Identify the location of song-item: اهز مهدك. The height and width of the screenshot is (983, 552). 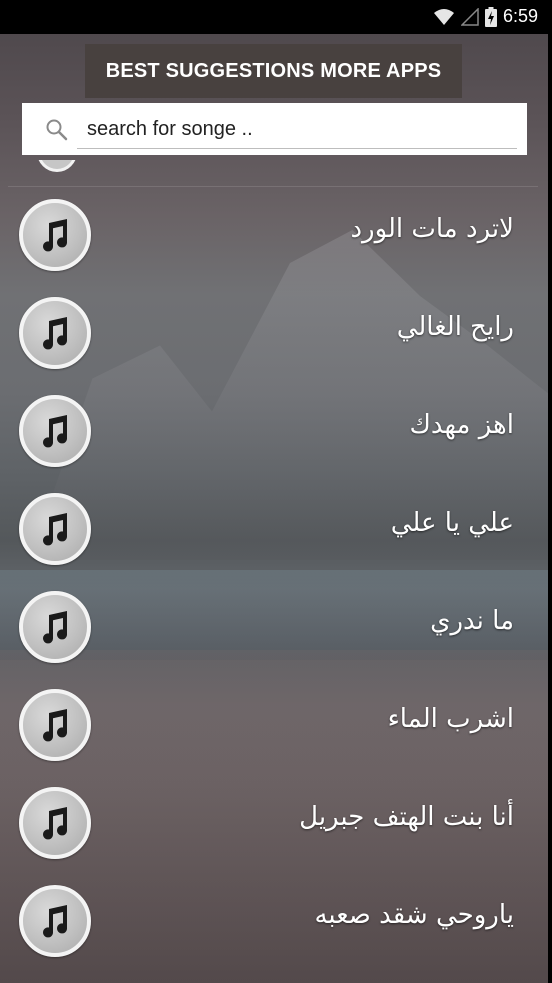
(274, 431).